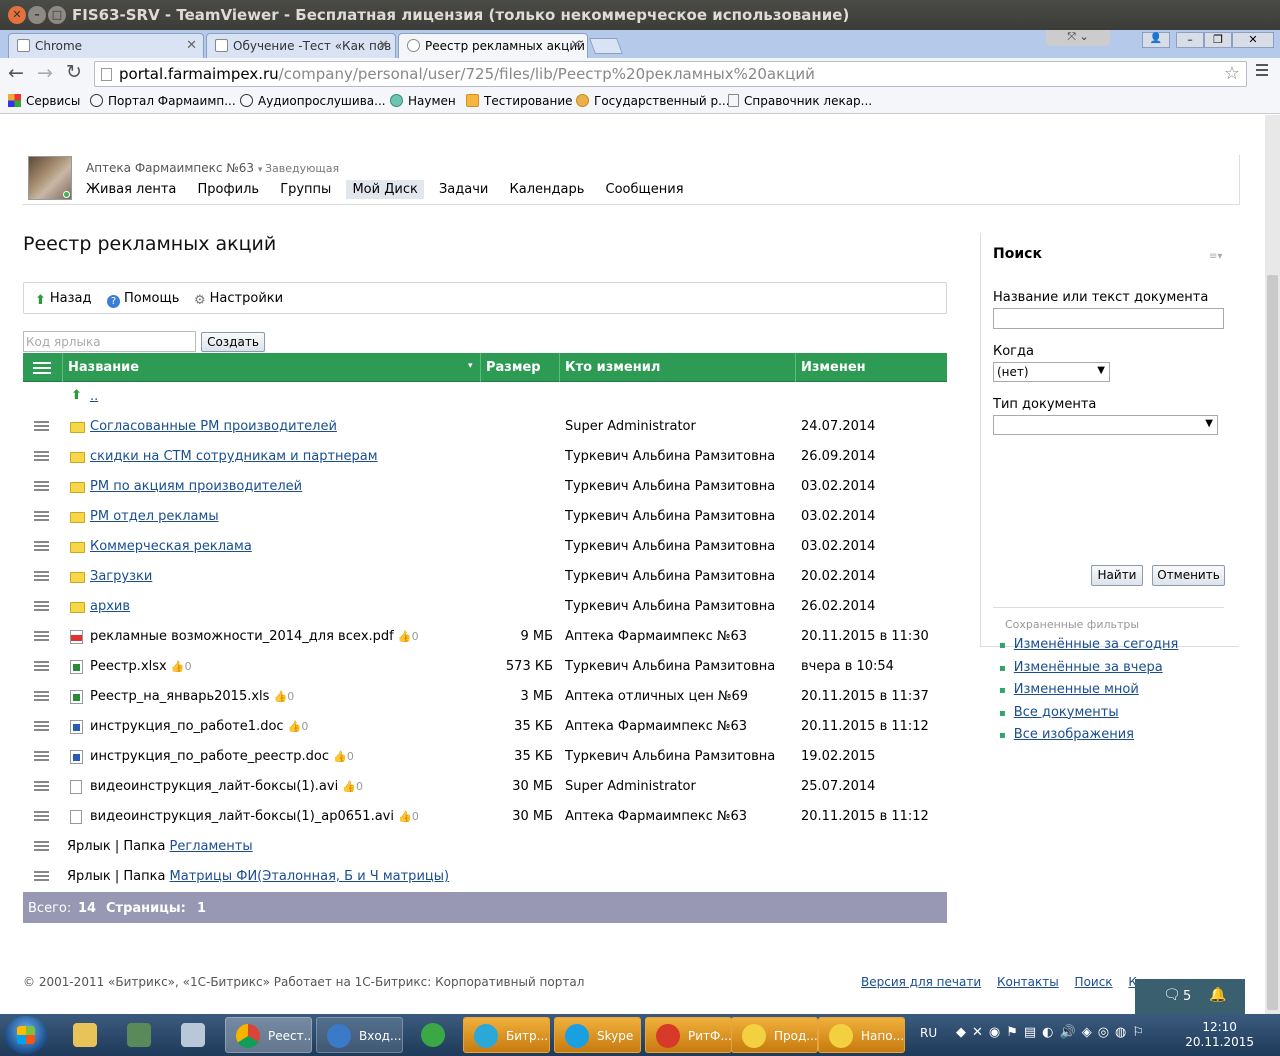 The height and width of the screenshot is (1056, 1280). Describe the element at coordinates (1253, 40) in the screenshot. I see `close-icon: ✕` at that location.